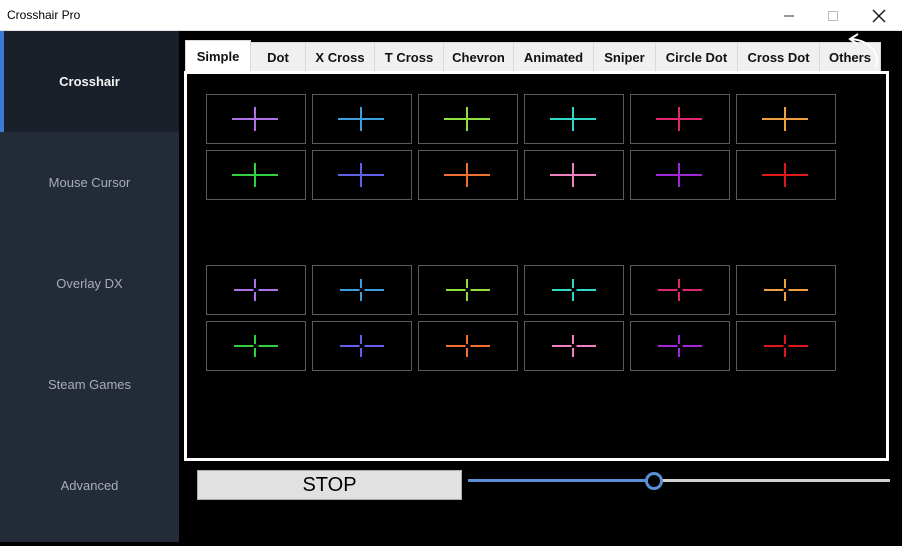  Describe the element at coordinates (625, 57) in the screenshot. I see `tab-sniper: Sniper` at that location.